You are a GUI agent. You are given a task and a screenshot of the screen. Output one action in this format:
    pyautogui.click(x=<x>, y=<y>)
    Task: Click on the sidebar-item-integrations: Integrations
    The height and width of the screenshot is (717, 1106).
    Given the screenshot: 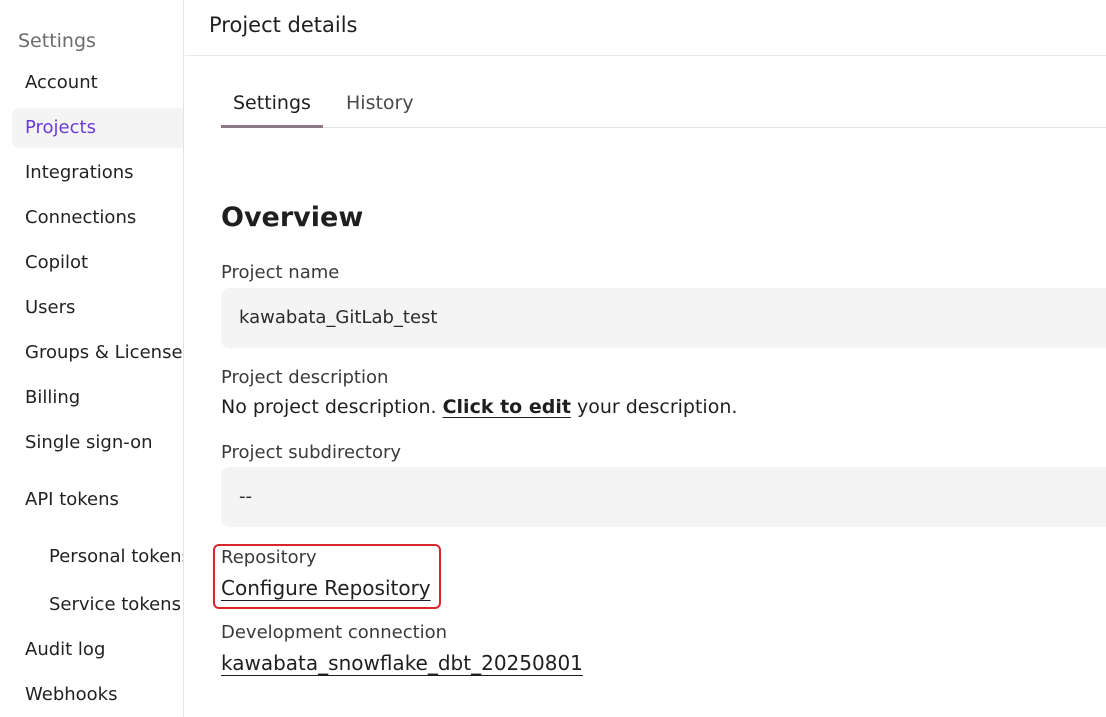 What is the action you would take?
    pyautogui.click(x=97, y=173)
    